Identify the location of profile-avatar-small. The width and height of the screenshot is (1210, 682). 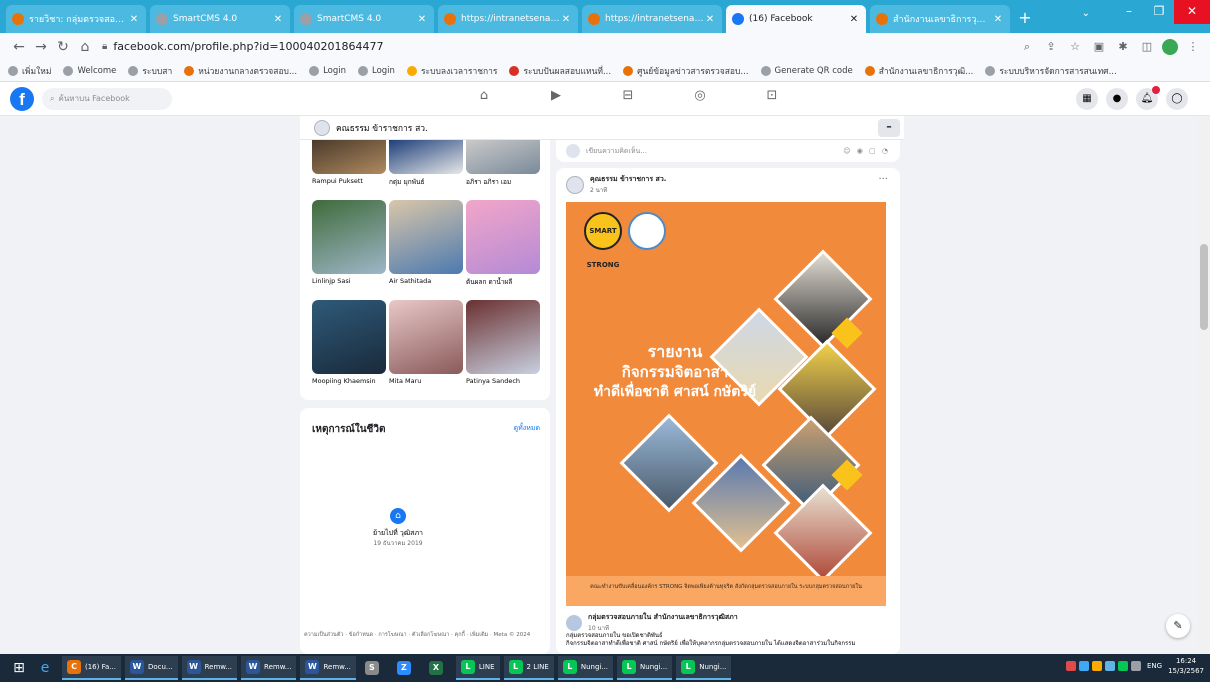
(322, 127).